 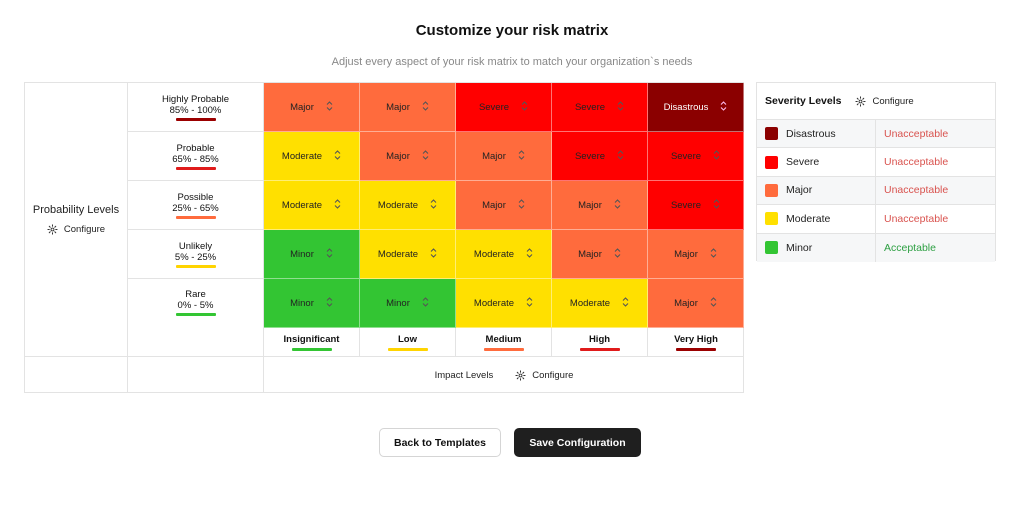 What do you see at coordinates (884, 101) in the screenshot?
I see `severity-configure-button: Configure` at bounding box center [884, 101].